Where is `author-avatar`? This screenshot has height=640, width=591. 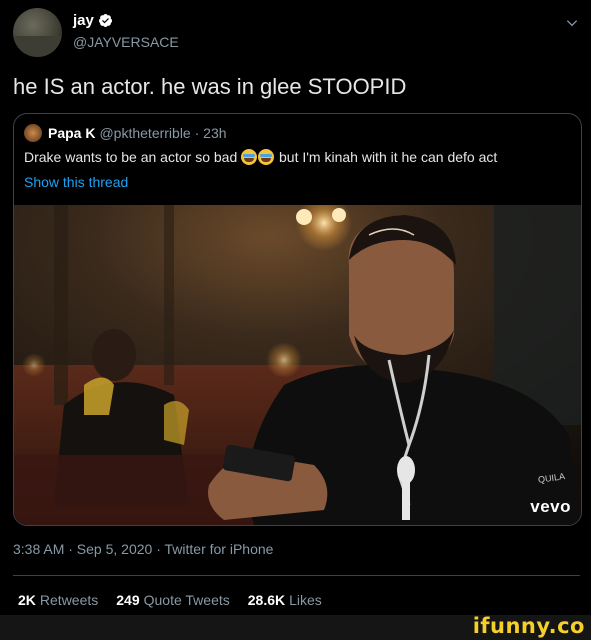
author-avatar is located at coordinates (37, 32).